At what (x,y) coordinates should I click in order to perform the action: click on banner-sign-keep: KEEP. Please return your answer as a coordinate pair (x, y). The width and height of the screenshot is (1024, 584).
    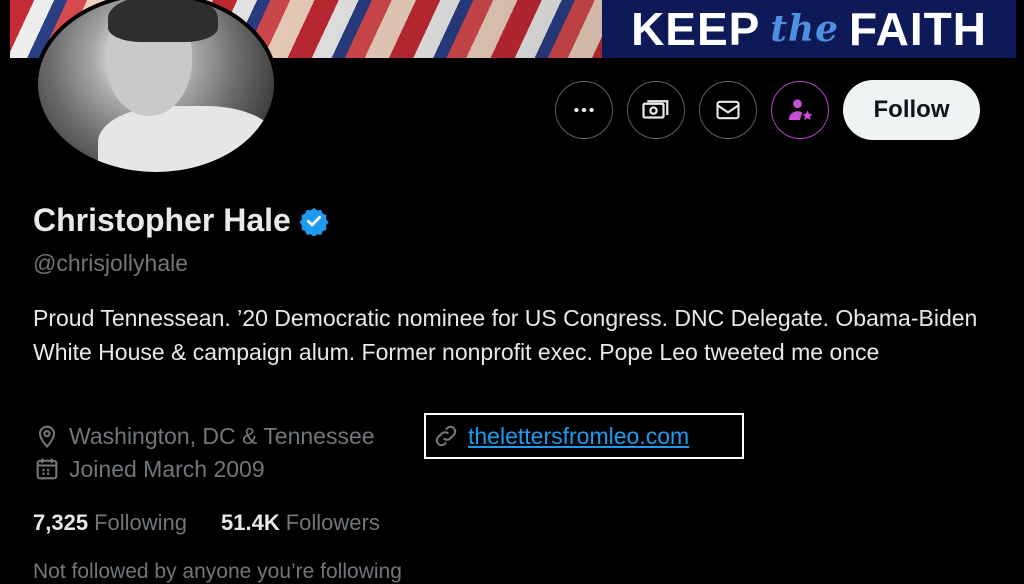
    Looking at the image, I should click on (696, 29).